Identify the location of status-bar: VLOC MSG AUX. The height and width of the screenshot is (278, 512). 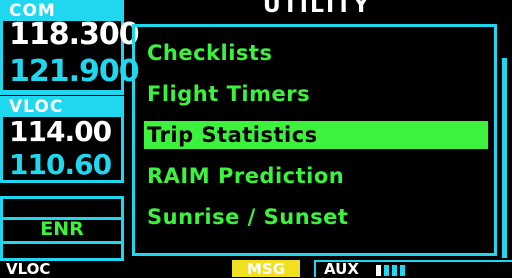
(256, 269).